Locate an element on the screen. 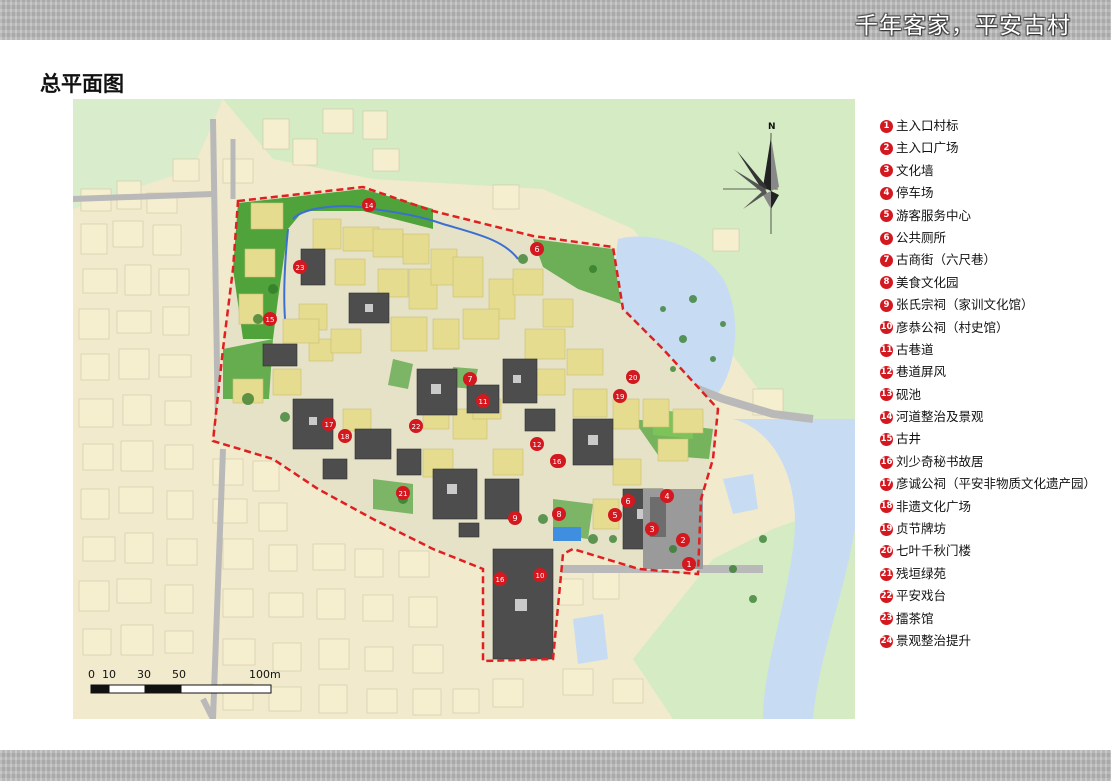 The width and height of the screenshot is (1111, 781). svg-text: 23 is located at coordinates (300, 268).